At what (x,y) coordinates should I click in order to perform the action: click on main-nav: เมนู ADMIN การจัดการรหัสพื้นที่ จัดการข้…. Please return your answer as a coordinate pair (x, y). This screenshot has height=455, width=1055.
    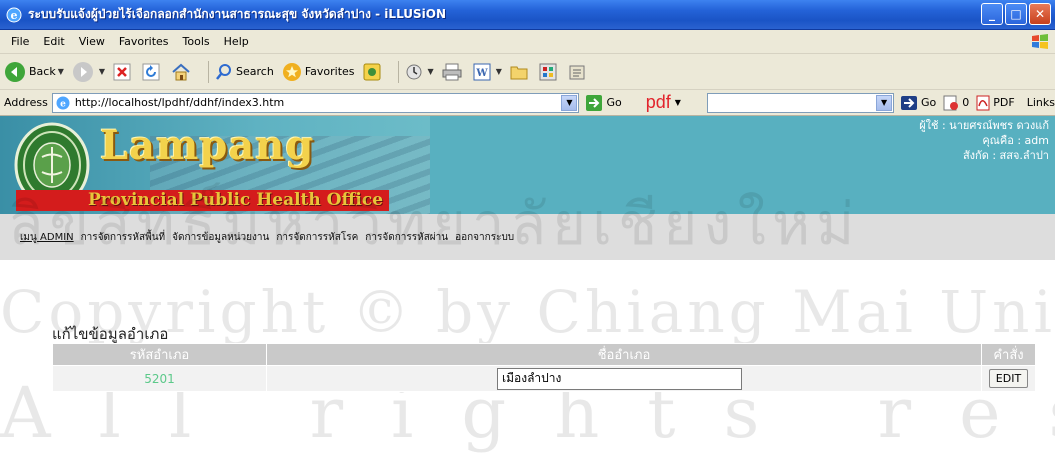
    Looking at the image, I should click on (527, 237).